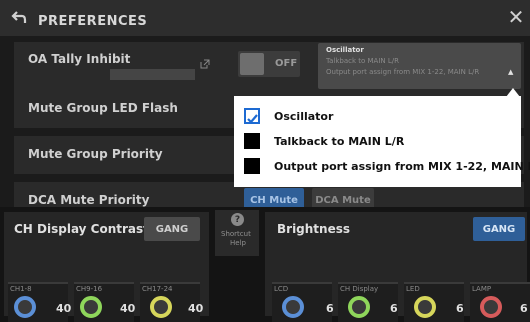  I want to click on knob-lamp: LAMP 6, so click(500, 302).